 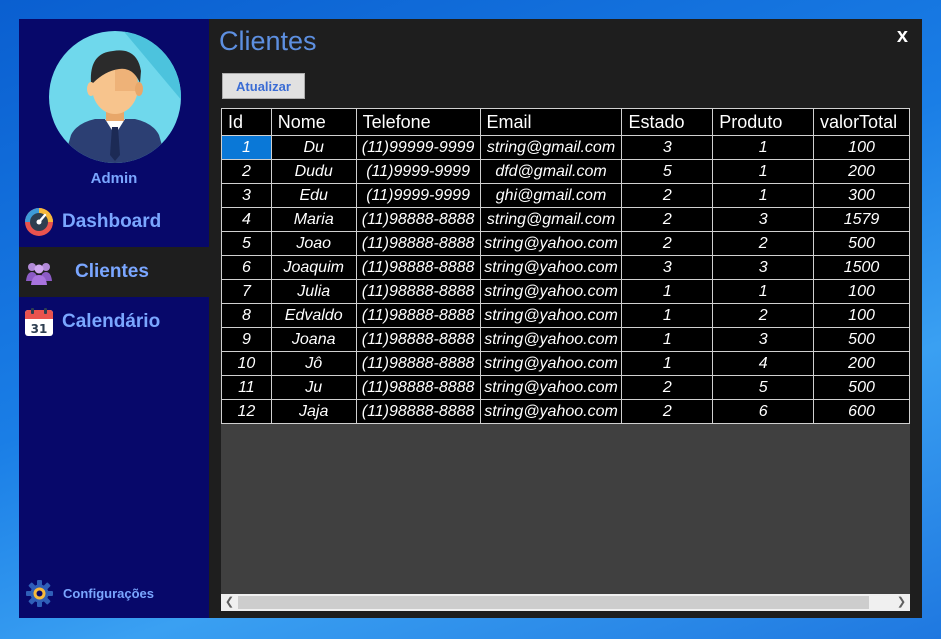 What do you see at coordinates (763, 243) in the screenshot?
I see `table-cell-produto: 2` at bounding box center [763, 243].